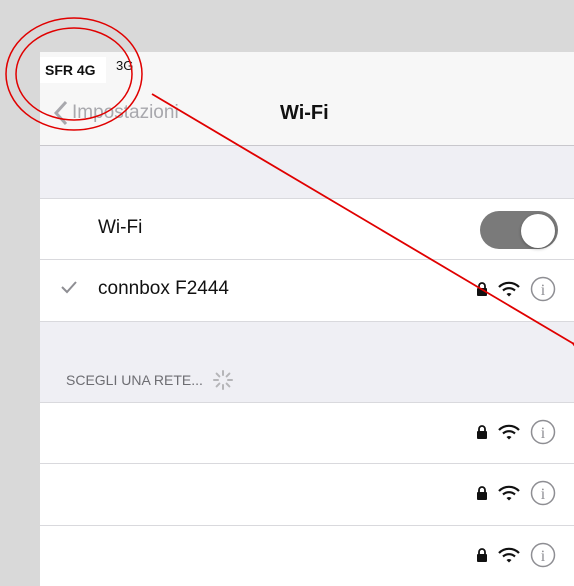  Describe the element at coordinates (69, 287) in the screenshot. I see `checkmark-icon` at that location.